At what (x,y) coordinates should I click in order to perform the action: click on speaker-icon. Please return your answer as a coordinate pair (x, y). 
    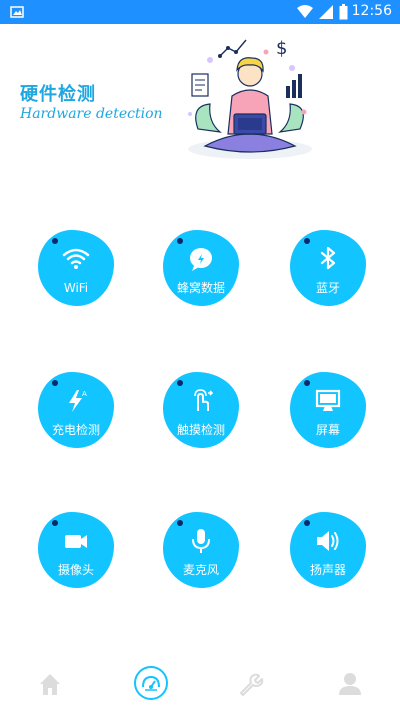
    Looking at the image, I should click on (328, 541).